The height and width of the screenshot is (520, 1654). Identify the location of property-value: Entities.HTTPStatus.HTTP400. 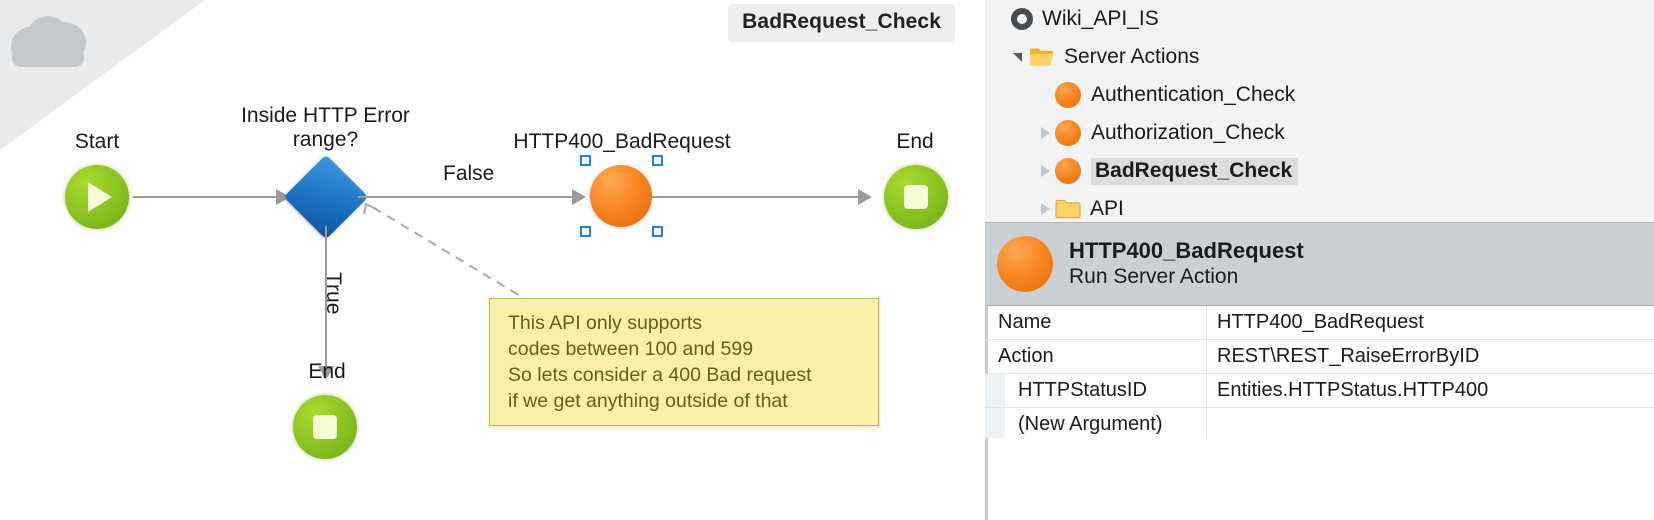
(1430, 390).